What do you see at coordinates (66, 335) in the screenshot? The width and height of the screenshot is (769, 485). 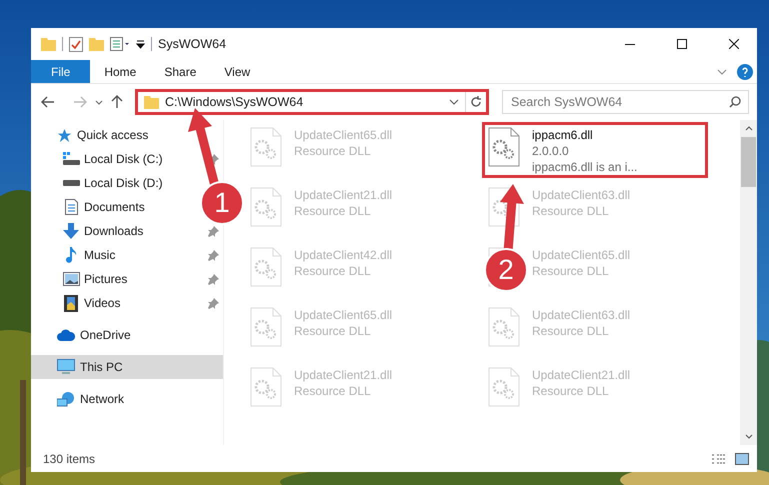 I see `cloud-icon` at bounding box center [66, 335].